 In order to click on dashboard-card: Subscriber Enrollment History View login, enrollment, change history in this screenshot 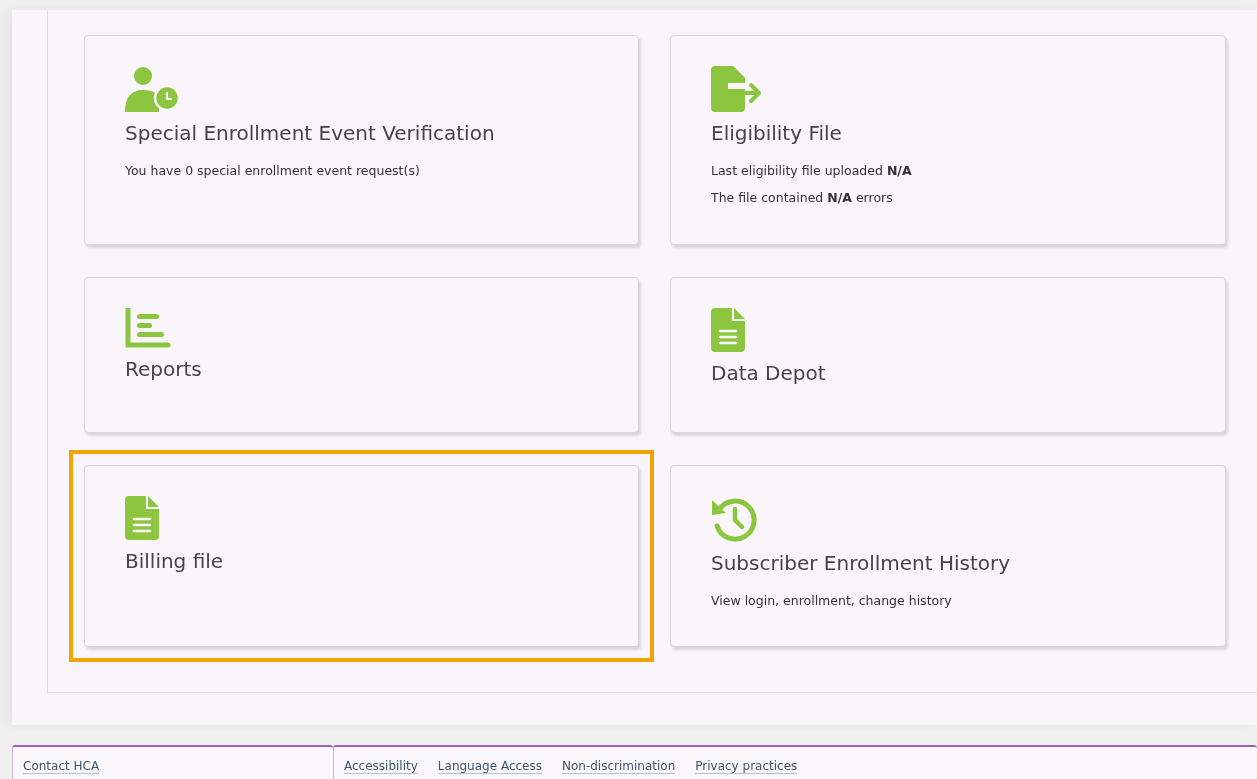, I will do `click(948, 556)`.